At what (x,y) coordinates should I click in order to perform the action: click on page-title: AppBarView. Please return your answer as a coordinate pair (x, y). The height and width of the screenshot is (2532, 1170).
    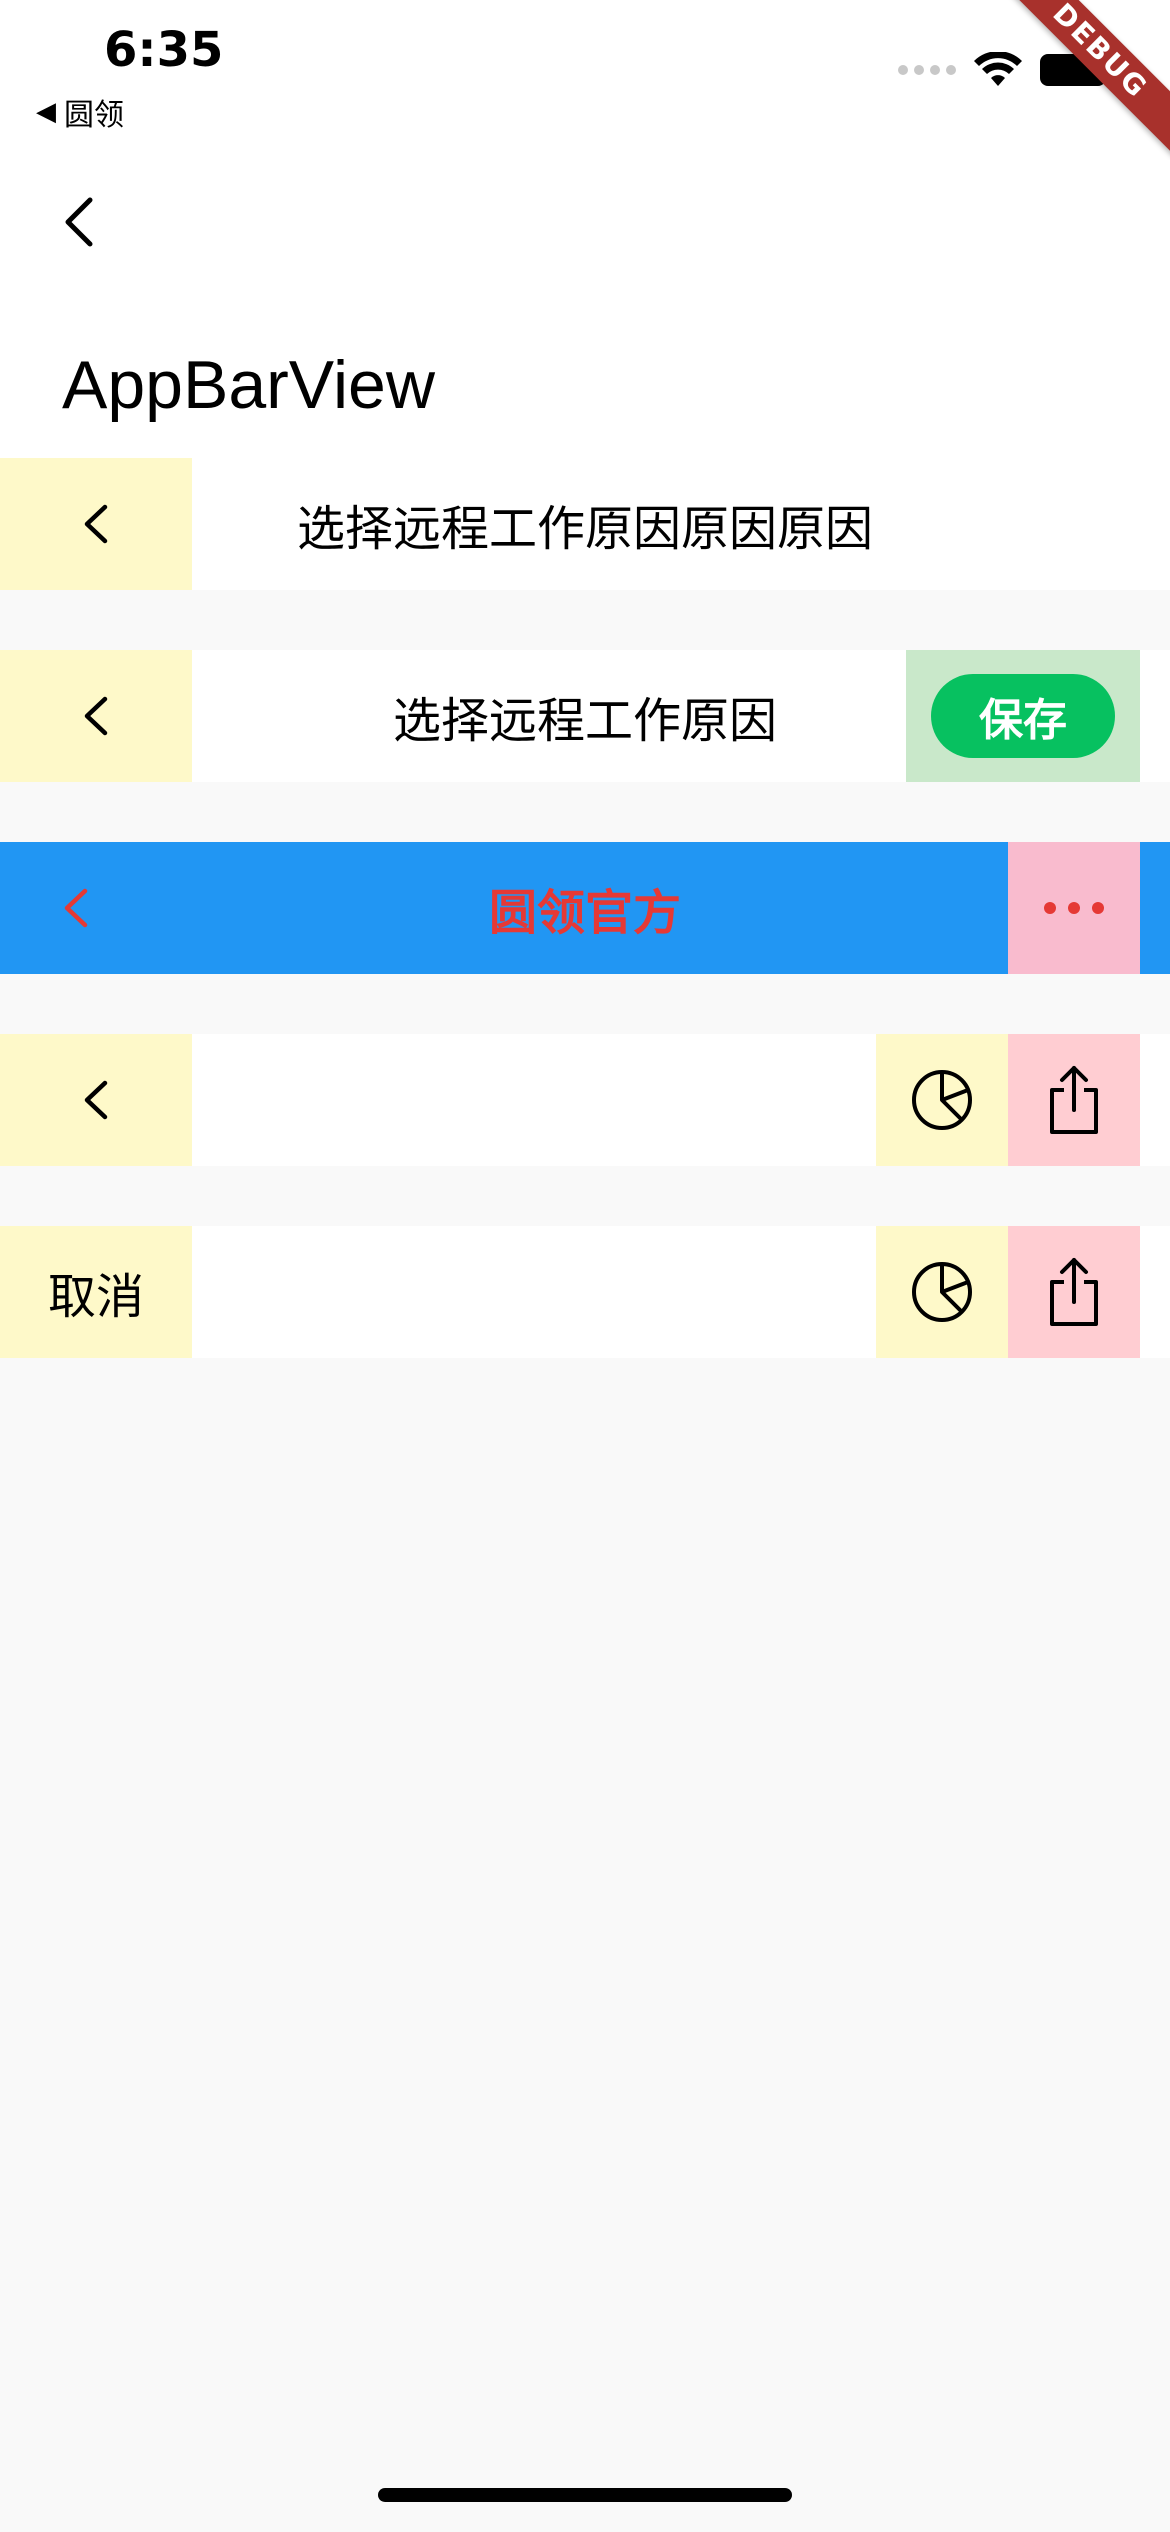
    Looking at the image, I should click on (248, 385).